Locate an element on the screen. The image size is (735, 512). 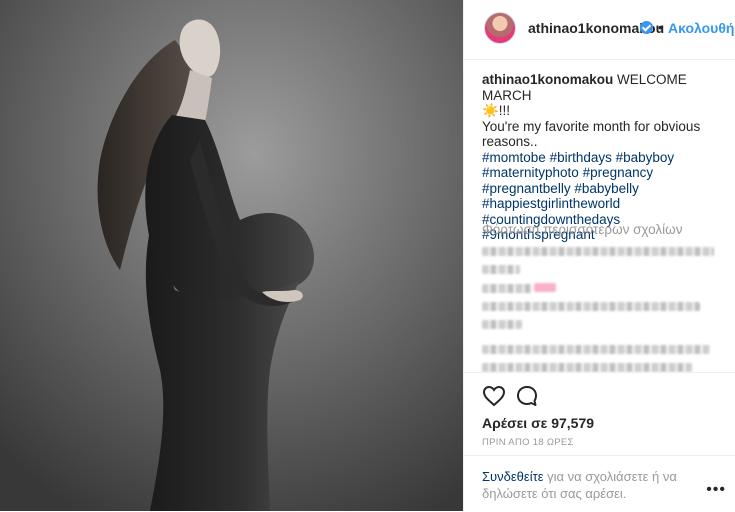
comment-bubble-icon is located at coordinates (527, 396).